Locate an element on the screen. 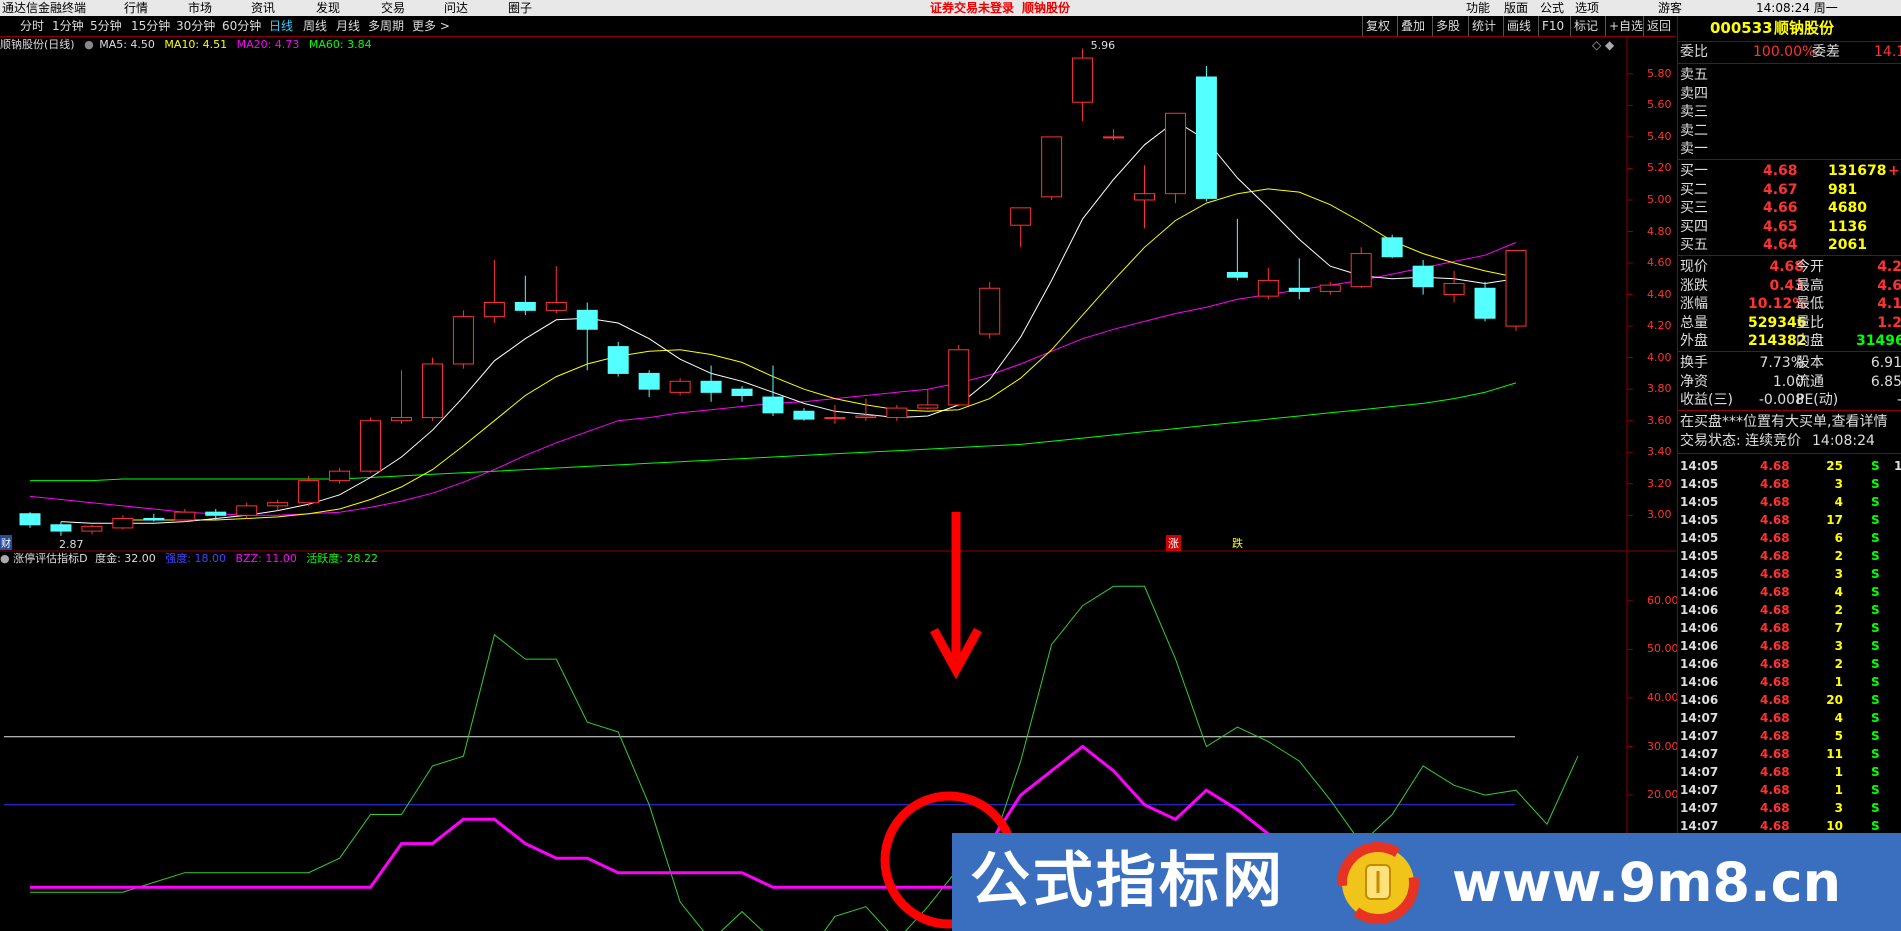 The image size is (1901, 931). tick-row: 14:07 4.68 4 S is located at coordinates (1789, 718).